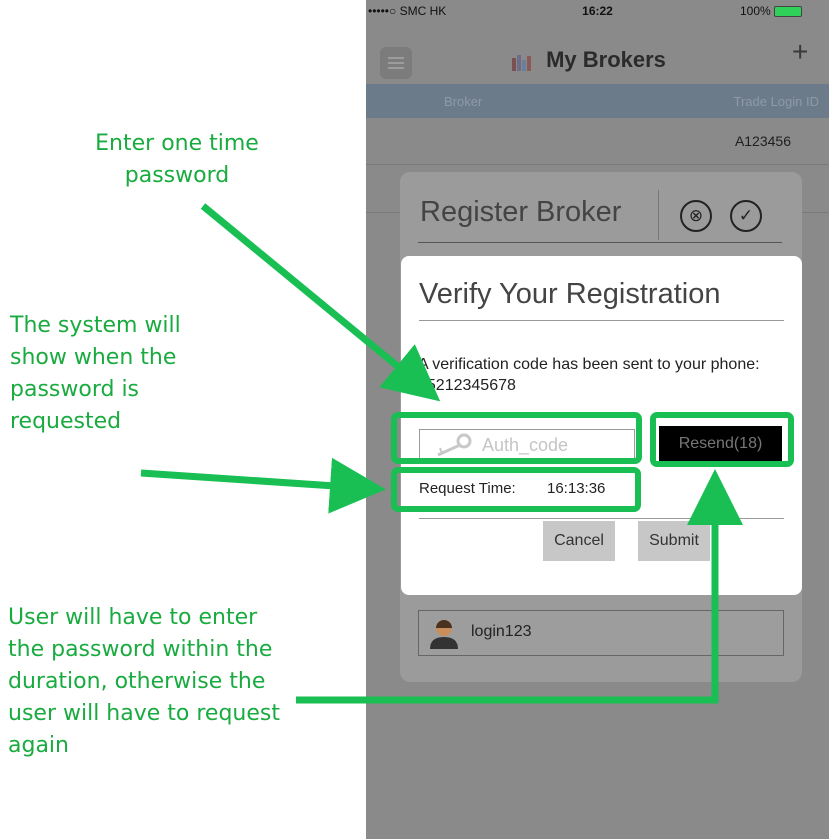 Image resolution: width=829 pixels, height=839 pixels. Describe the element at coordinates (320, 302) in the screenshot. I see `arrow-to-auth-input` at that location.